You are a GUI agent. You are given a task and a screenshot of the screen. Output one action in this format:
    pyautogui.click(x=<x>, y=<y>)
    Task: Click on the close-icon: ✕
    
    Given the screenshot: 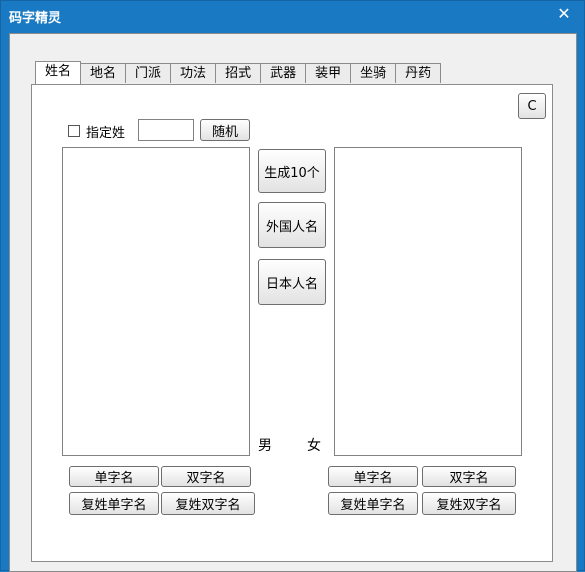 What is the action you would take?
    pyautogui.click(x=564, y=14)
    